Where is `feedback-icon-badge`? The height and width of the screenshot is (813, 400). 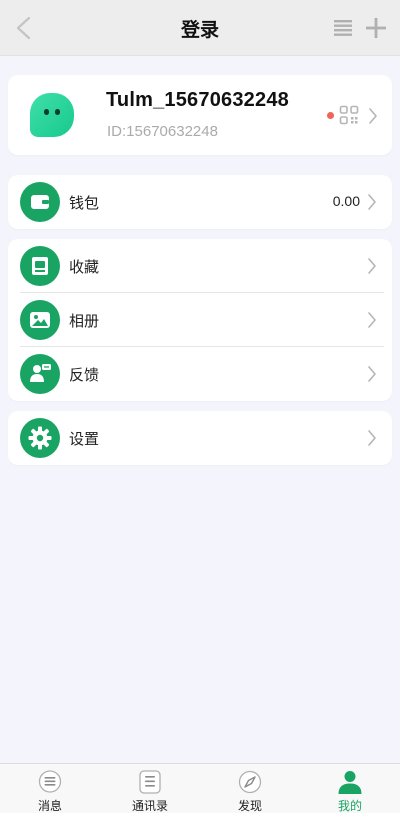
feedback-icon-badge is located at coordinates (40, 374).